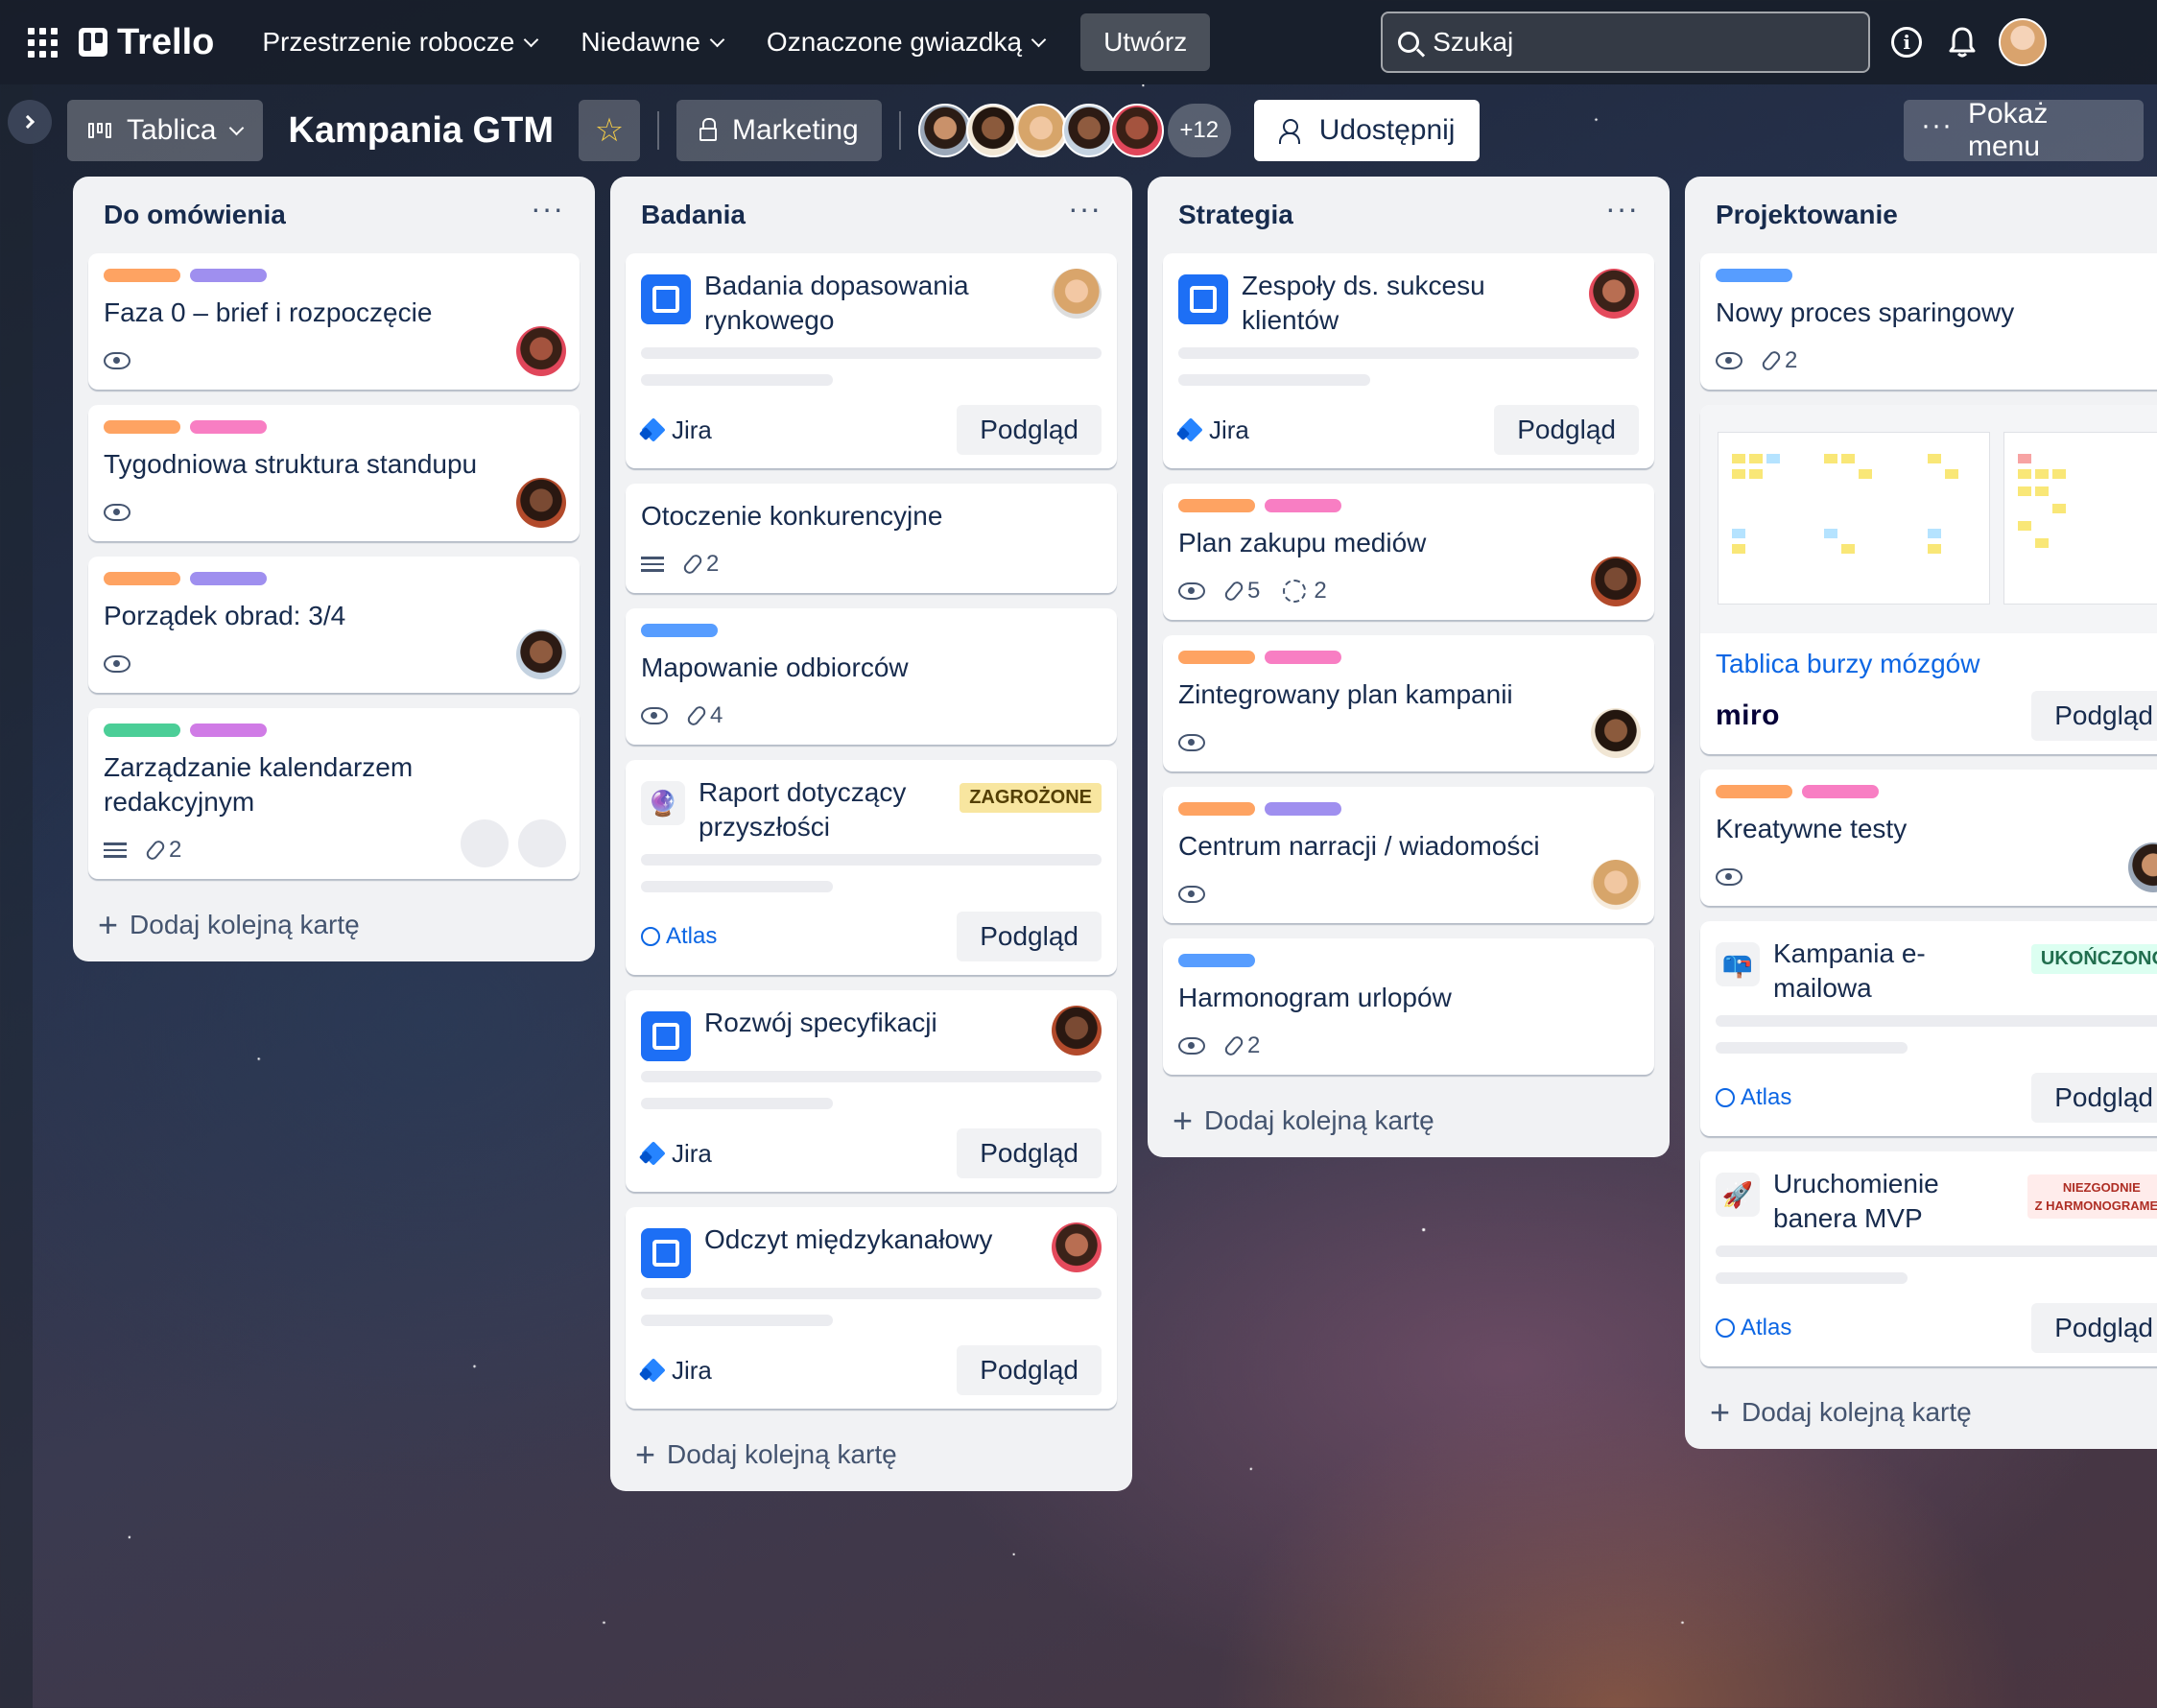 This screenshot has height=1708, width=2157. I want to click on list-title: Strategia, so click(1235, 215).